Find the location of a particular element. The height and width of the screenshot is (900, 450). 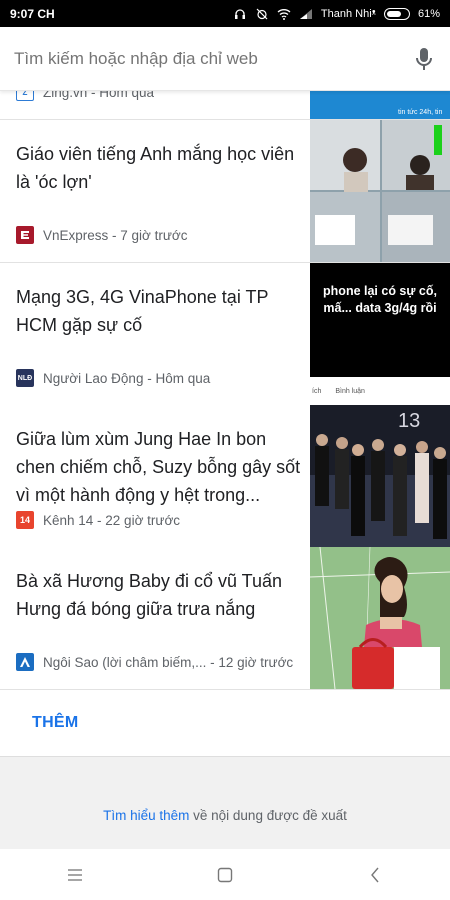

wifi-icon is located at coordinates (284, 14).